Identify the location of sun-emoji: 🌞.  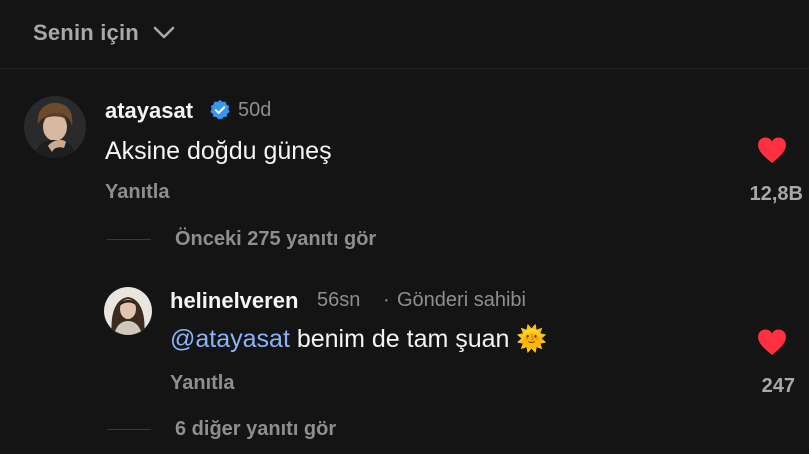
(532, 339).